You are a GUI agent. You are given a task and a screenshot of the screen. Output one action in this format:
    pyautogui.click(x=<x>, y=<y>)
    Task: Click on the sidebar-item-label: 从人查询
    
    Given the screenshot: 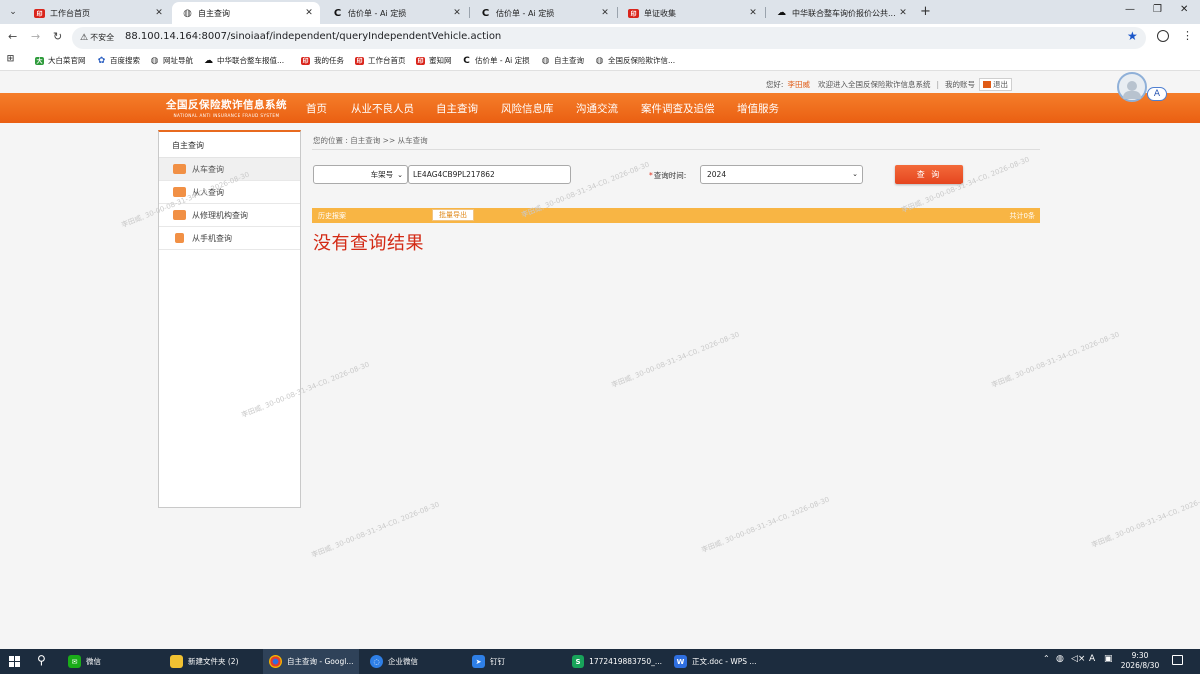 What is the action you would take?
    pyautogui.click(x=208, y=192)
    